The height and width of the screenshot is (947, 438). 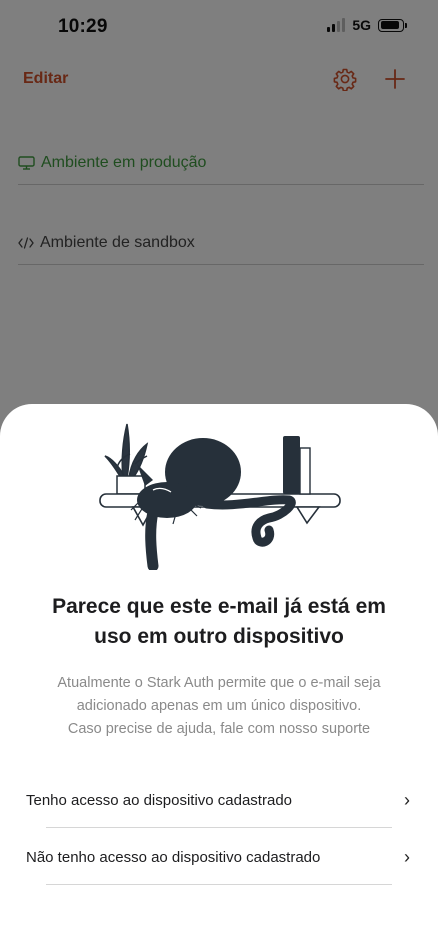 I want to click on cat-icon, so click(x=213, y=504).